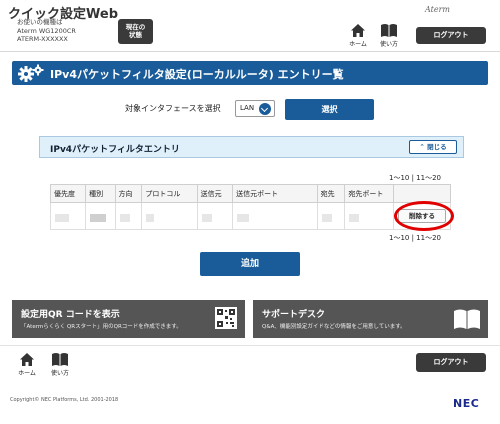 This screenshot has width=500, height=424. Describe the element at coordinates (369, 216) in the screenshot. I see `cell-destination-port` at that location.